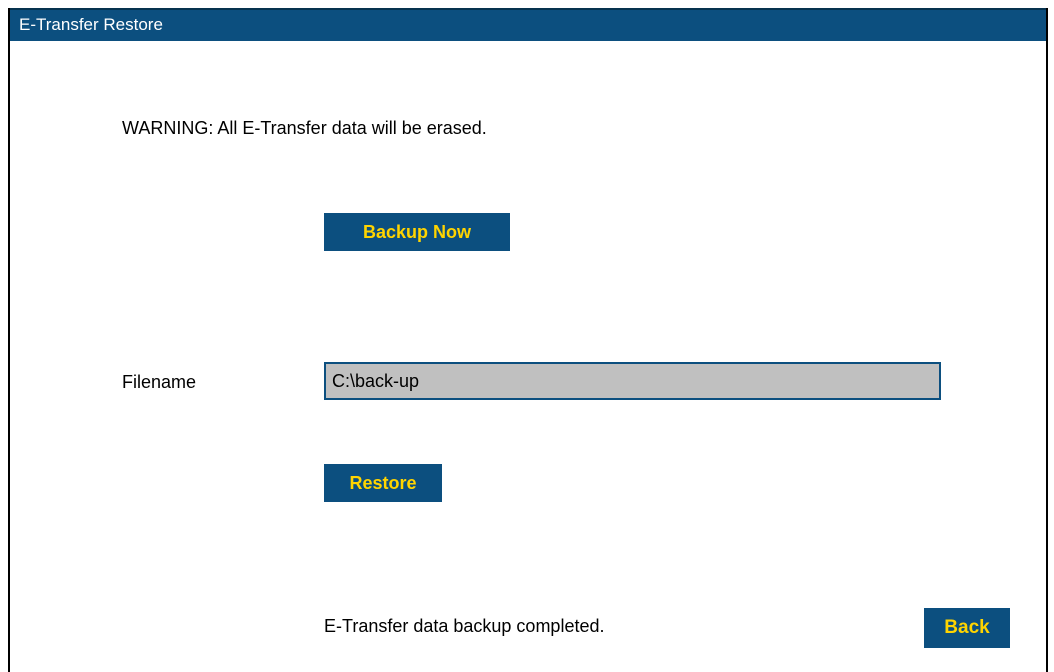  Describe the element at coordinates (967, 628) in the screenshot. I see `back-button: Back` at that location.